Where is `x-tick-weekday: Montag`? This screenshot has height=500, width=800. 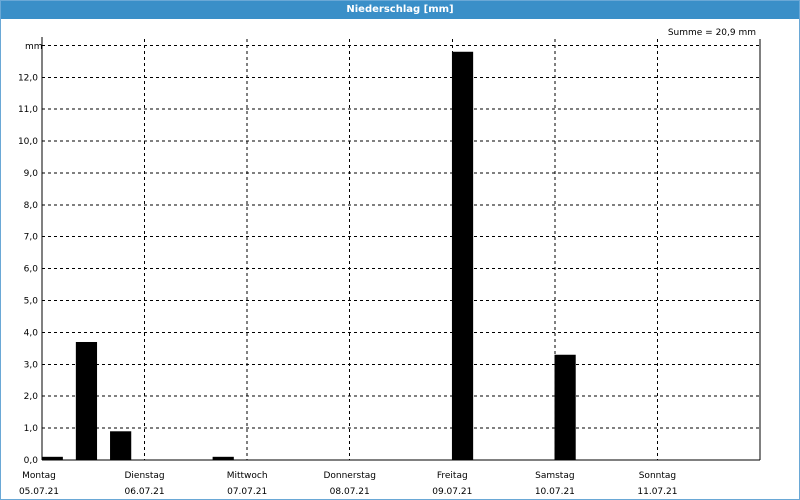 x-tick-weekday: Montag is located at coordinates (39, 476).